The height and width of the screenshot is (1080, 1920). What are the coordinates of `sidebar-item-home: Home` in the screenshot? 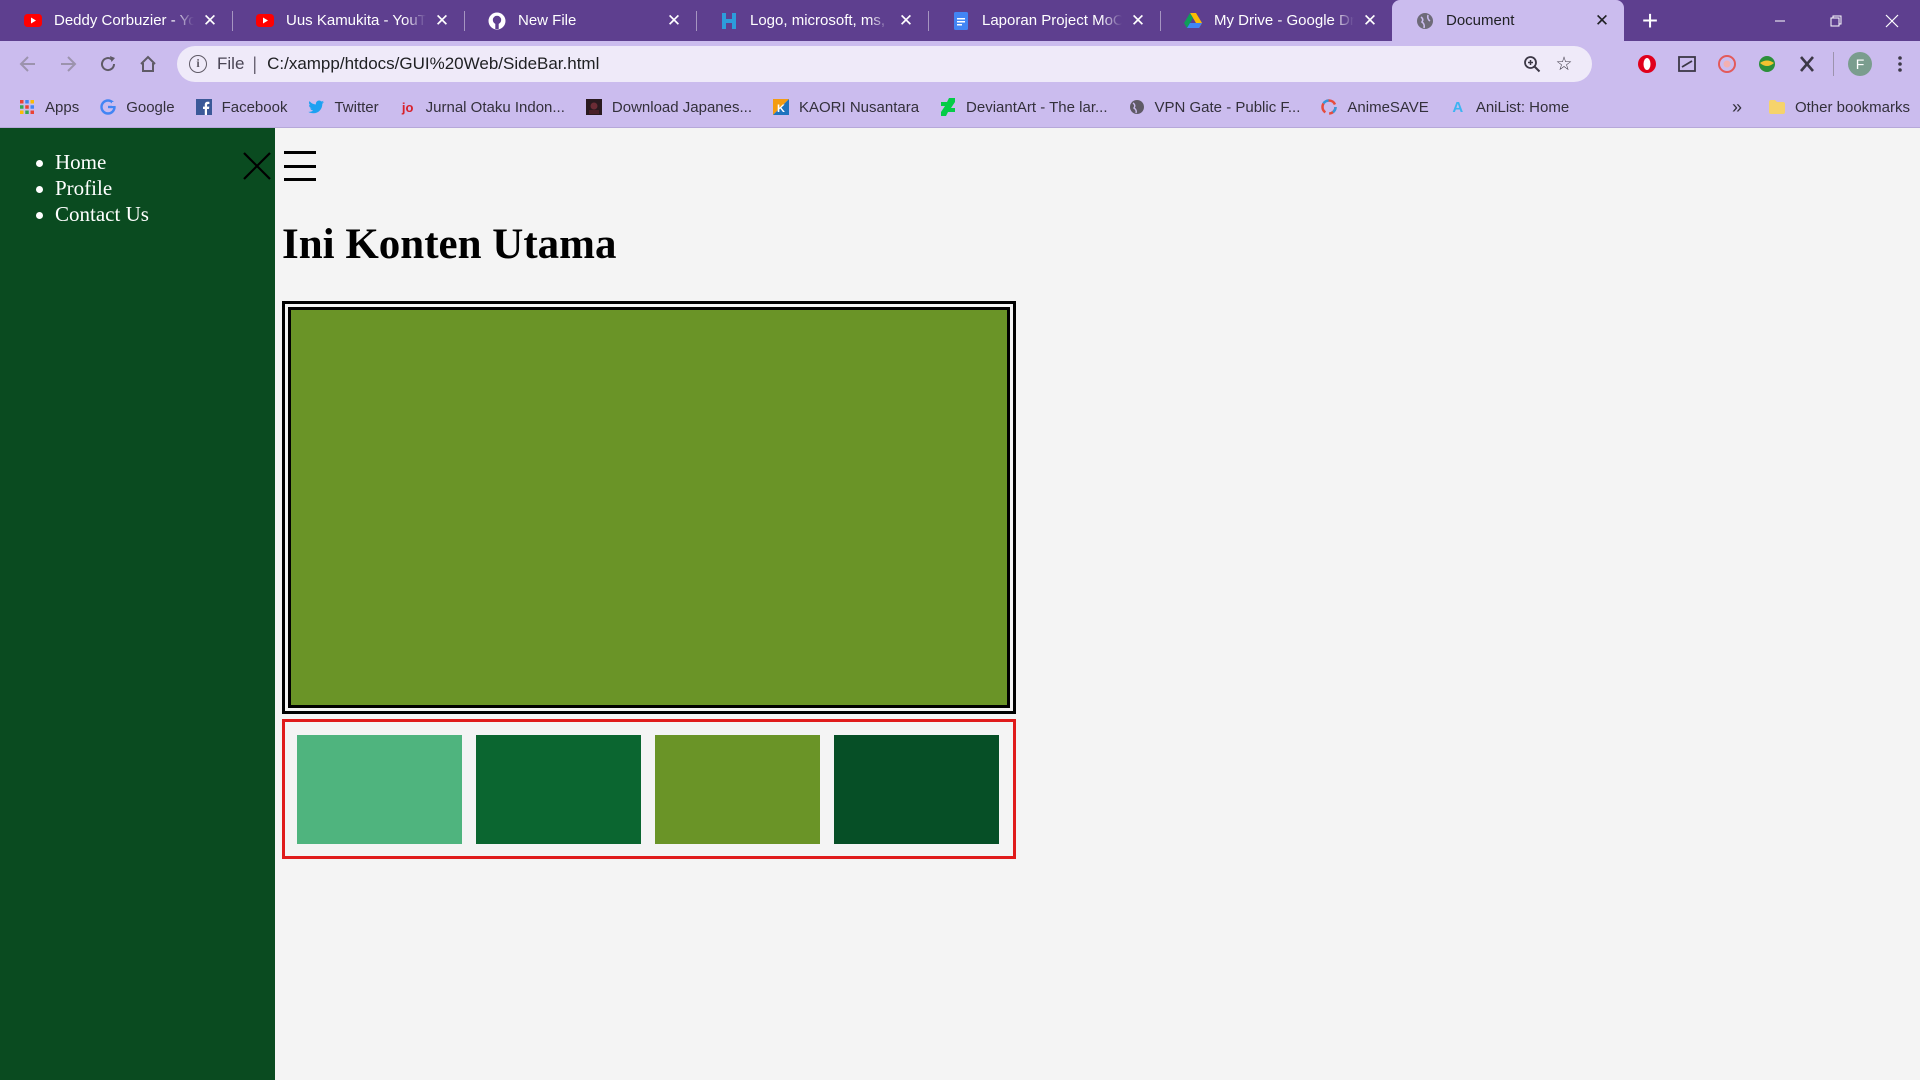 It's located at (92, 162).